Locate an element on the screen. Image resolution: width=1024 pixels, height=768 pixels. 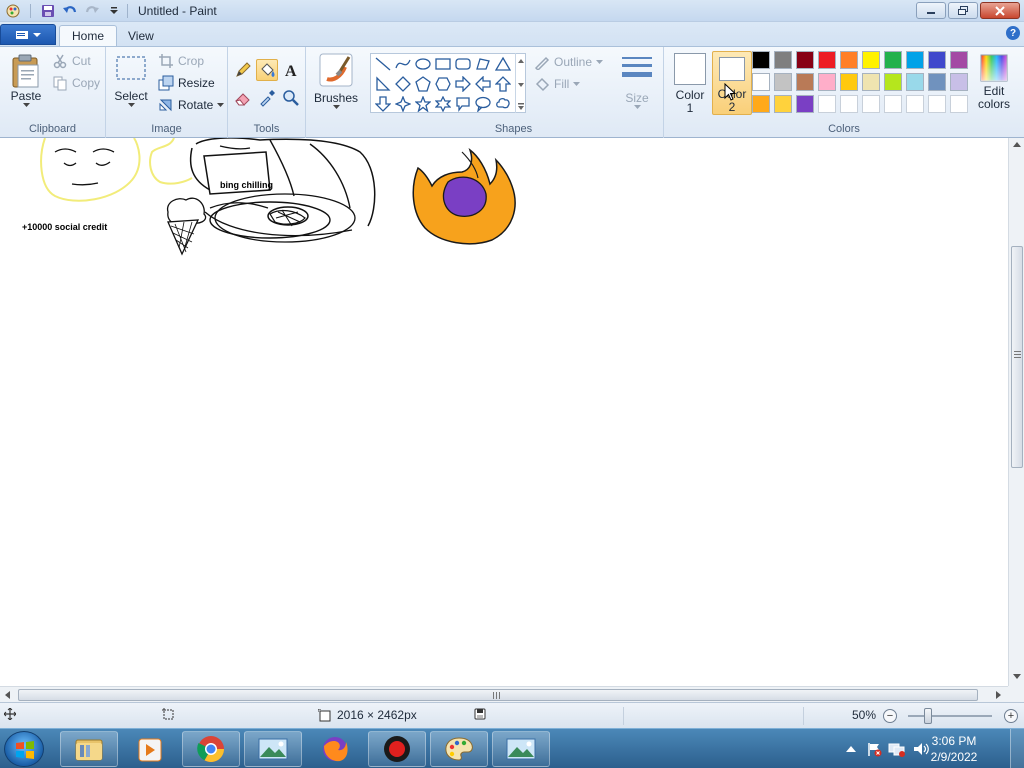
right-arrow-shape-icon is located at coordinates (463, 84).